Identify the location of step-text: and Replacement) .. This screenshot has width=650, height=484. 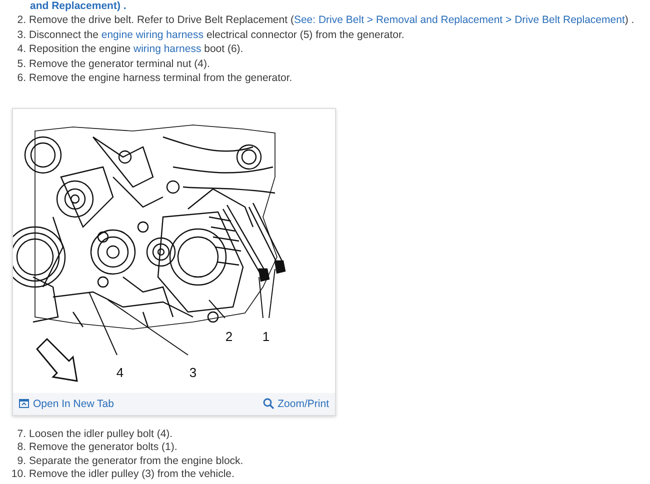
(79, 6).